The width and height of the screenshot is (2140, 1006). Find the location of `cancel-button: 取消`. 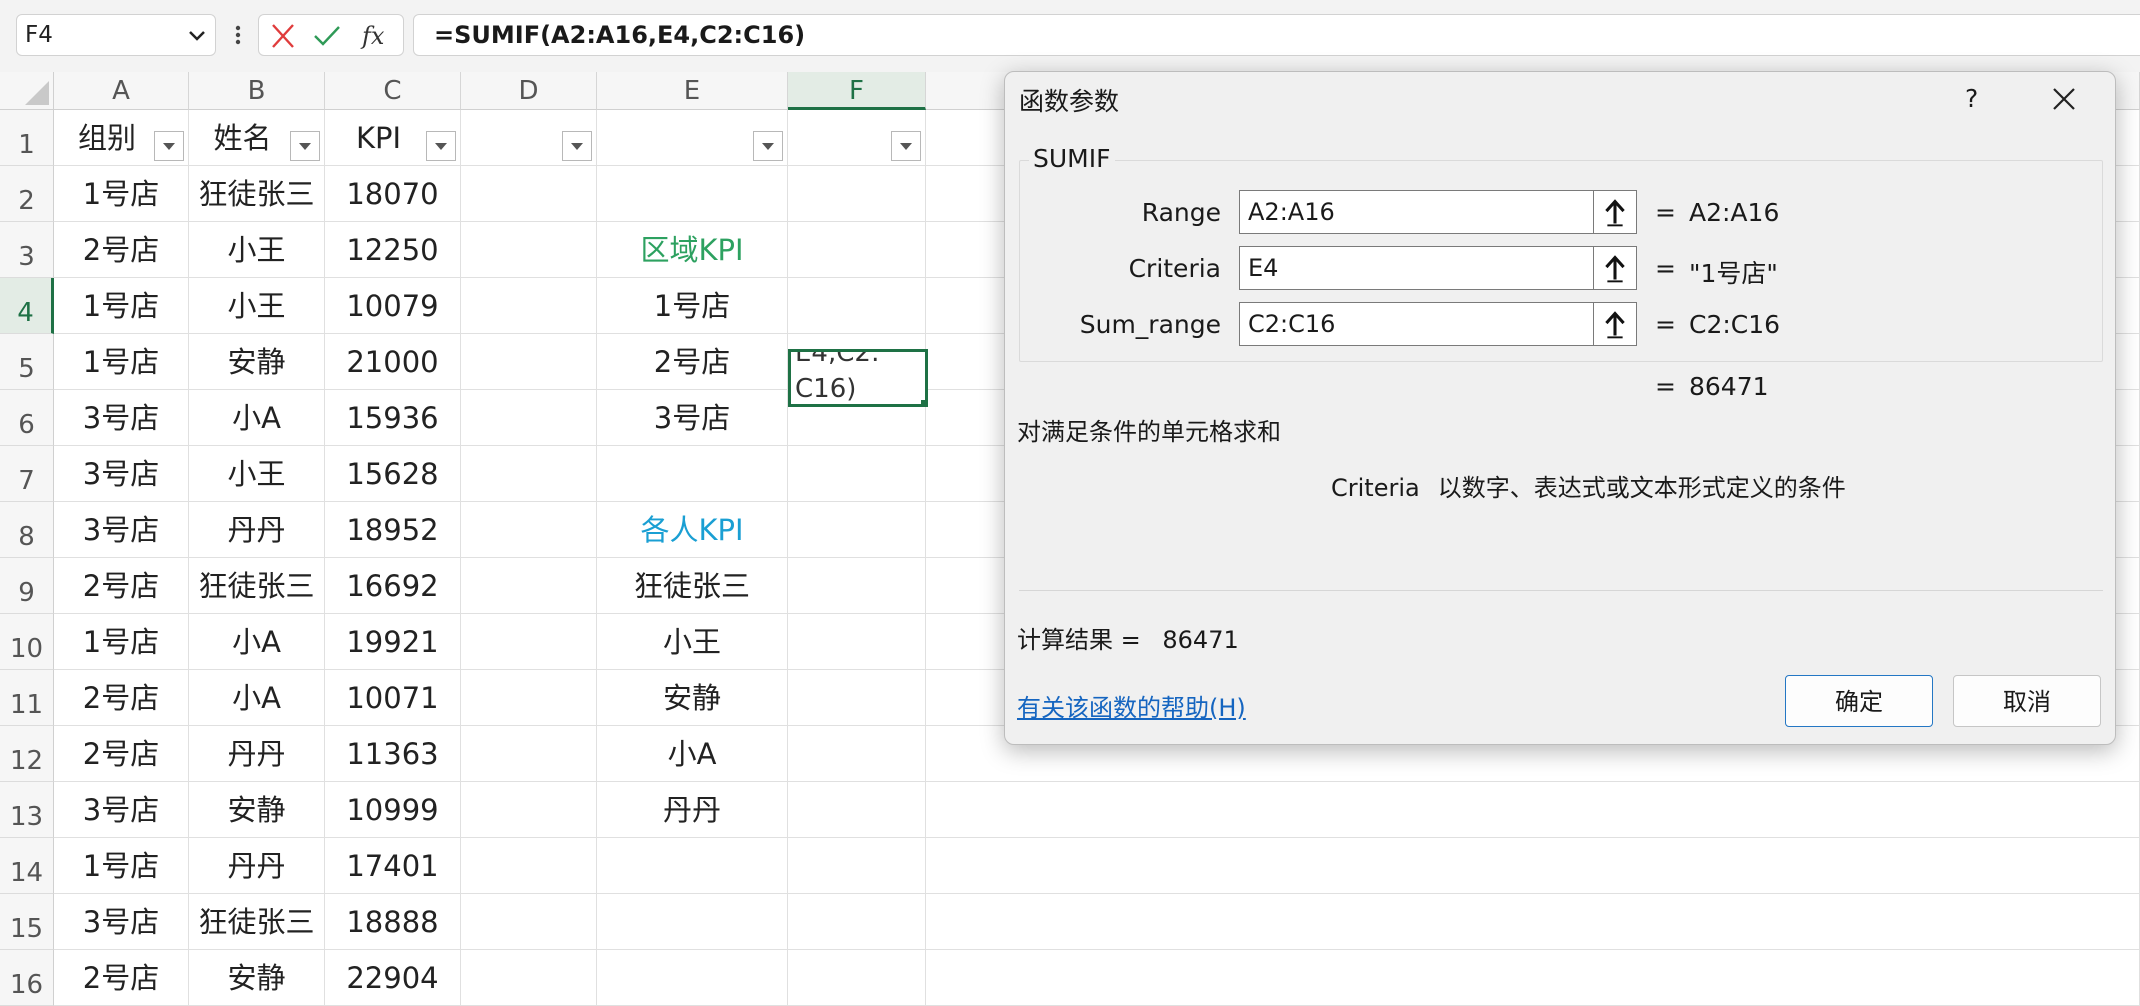

cancel-button: 取消 is located at coordinates (2027, 701).